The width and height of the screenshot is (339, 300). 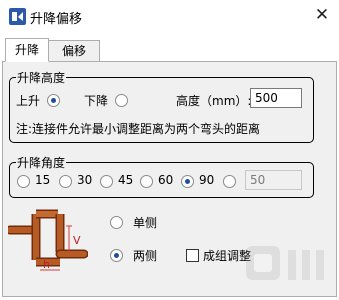 What do you see at coordinates (229, 181) in the screenshot?
I see `angle-radio-custom` at bounding box center [229, 181].